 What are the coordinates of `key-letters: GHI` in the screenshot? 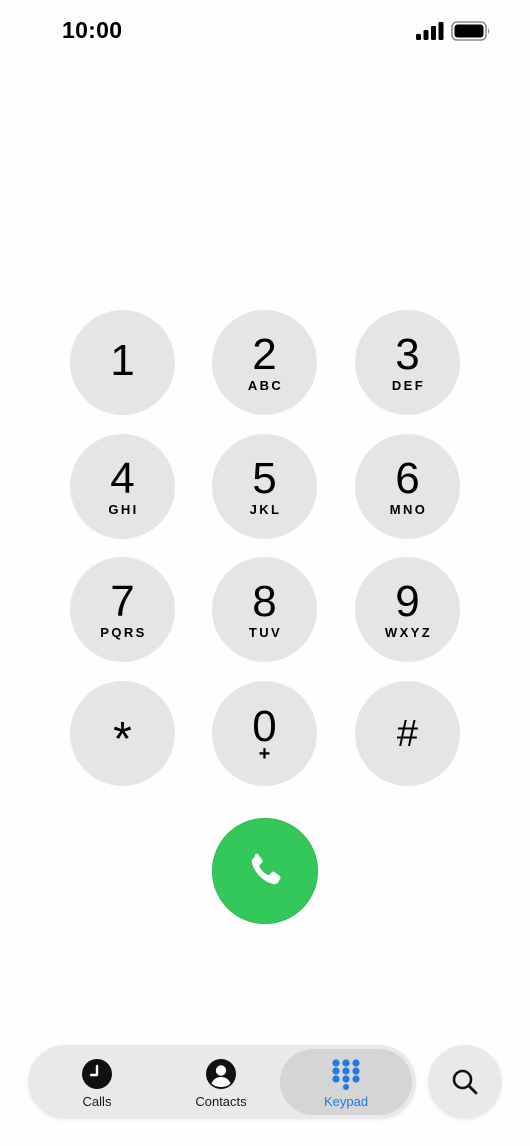 It's located at (123, 509).